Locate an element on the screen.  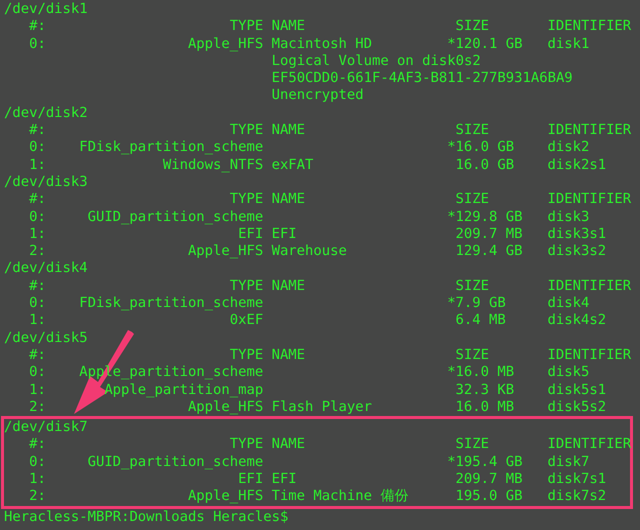
partition-name: Macintosh HD is located at coordinates (322, 44).